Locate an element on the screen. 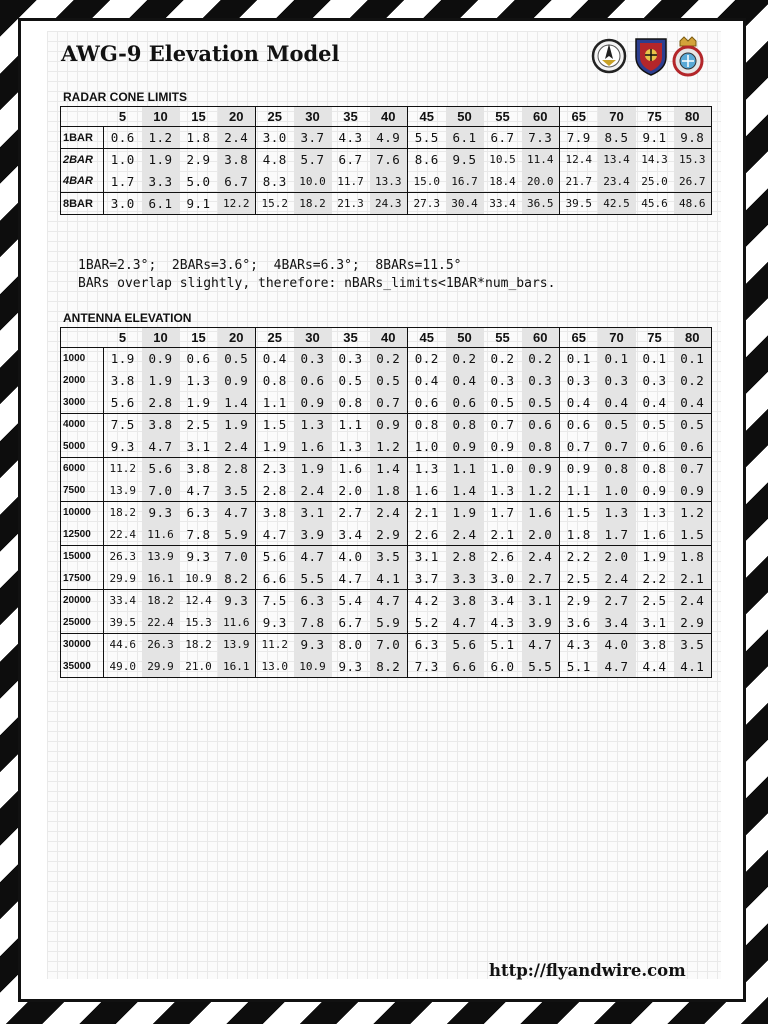 This screenshot has width=768, height=1024. column-header: 25 is located at coordinates (274, 337).